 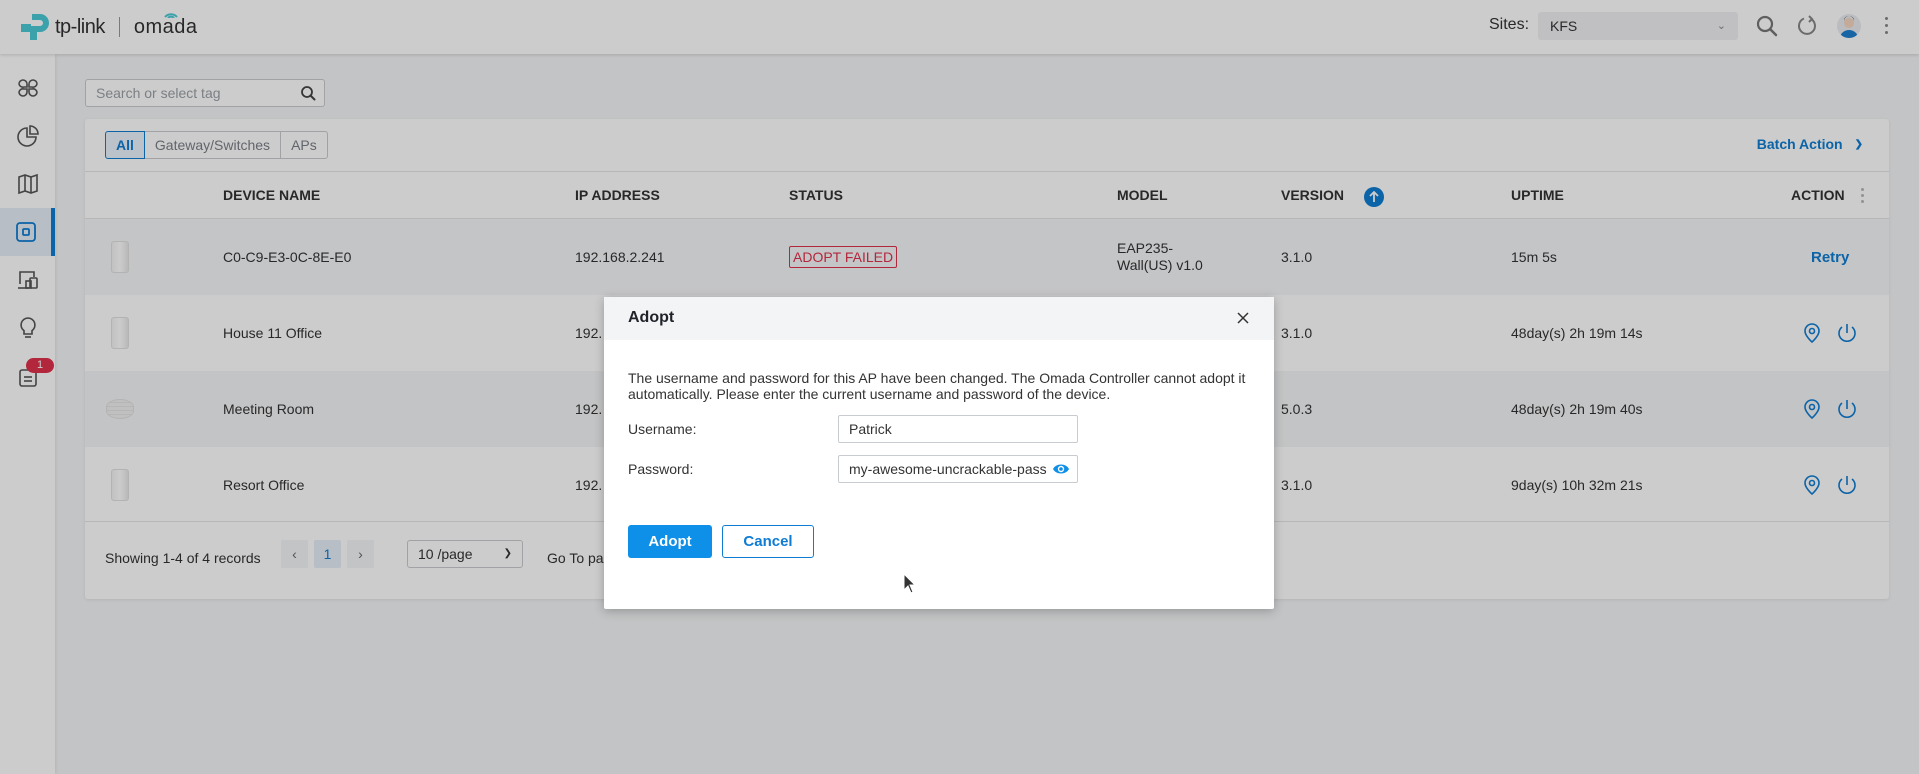 I want to click on dialog-title: Adopt, so click(x=651, y=317).